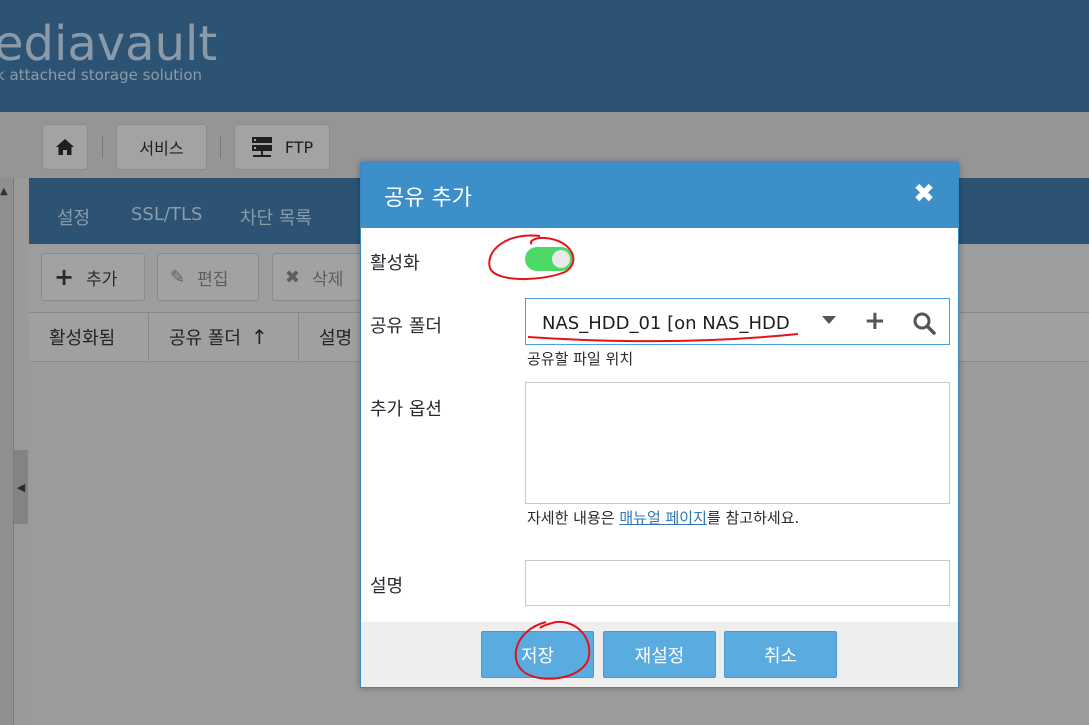  I want to click on left-scroll-strip, so click(7, 451).